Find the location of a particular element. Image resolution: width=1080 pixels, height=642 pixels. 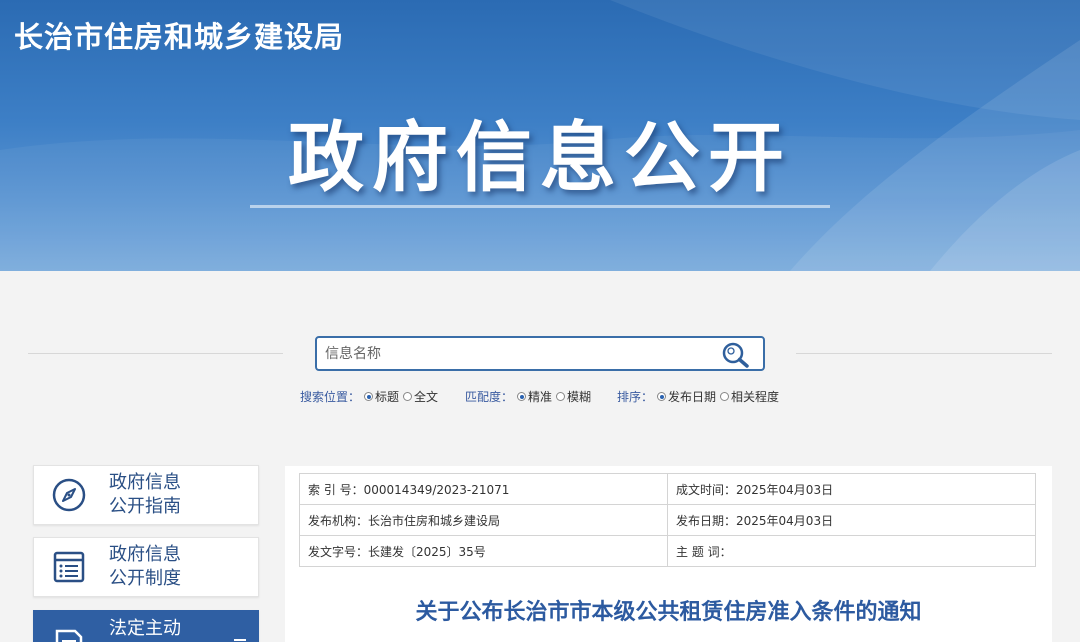

sort-group: 排序： 发布日期 相关程度 is located at coordinates (700, 396).